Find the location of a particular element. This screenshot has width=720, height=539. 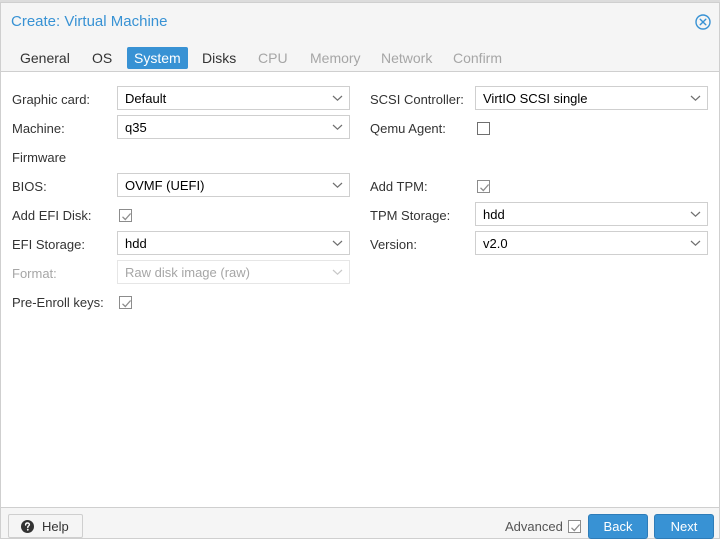

window-header: Create: Virtual Machine is located at coordinates (360, 22).